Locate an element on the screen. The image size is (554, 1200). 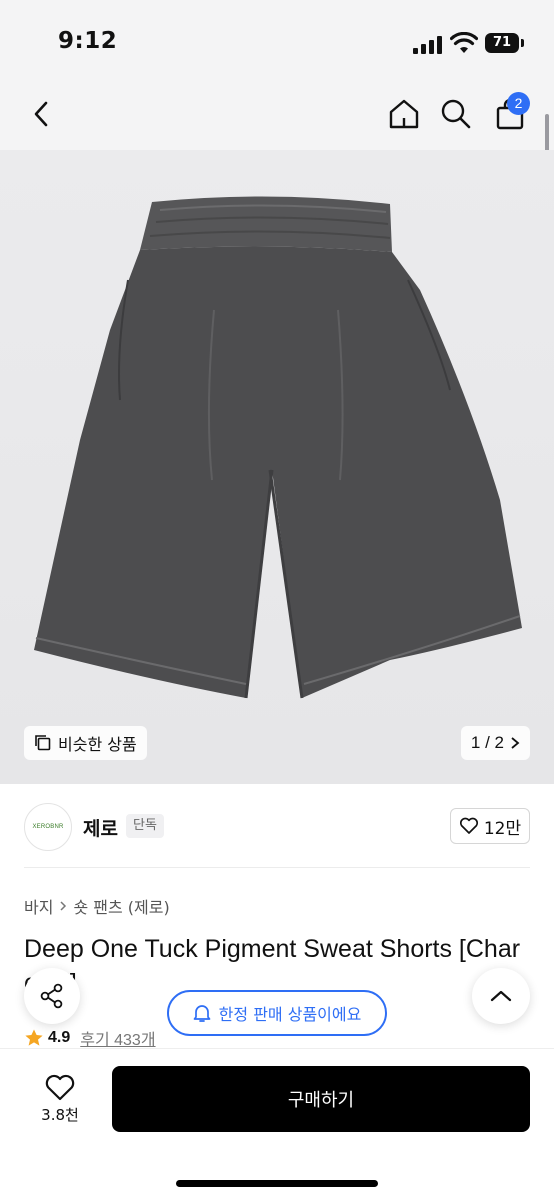
limited-sale-pill: 한정 판매 상품이에요 is located at coordinates (277, 1013).